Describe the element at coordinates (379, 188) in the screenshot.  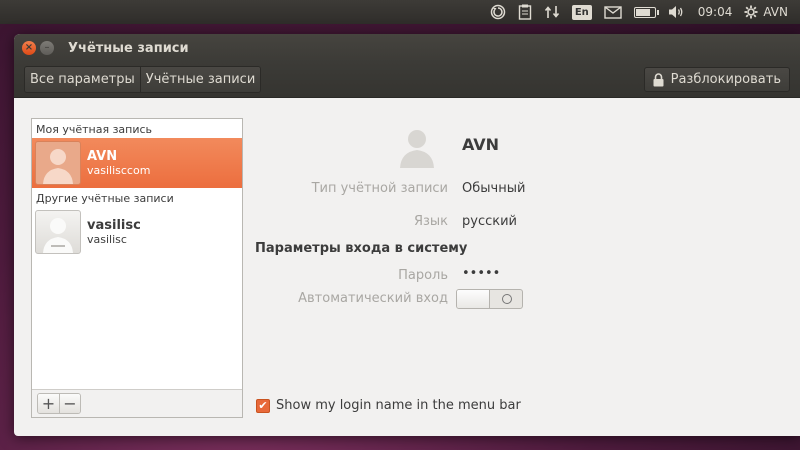
I see `account-type-label: Тип учётной записи` at that location.